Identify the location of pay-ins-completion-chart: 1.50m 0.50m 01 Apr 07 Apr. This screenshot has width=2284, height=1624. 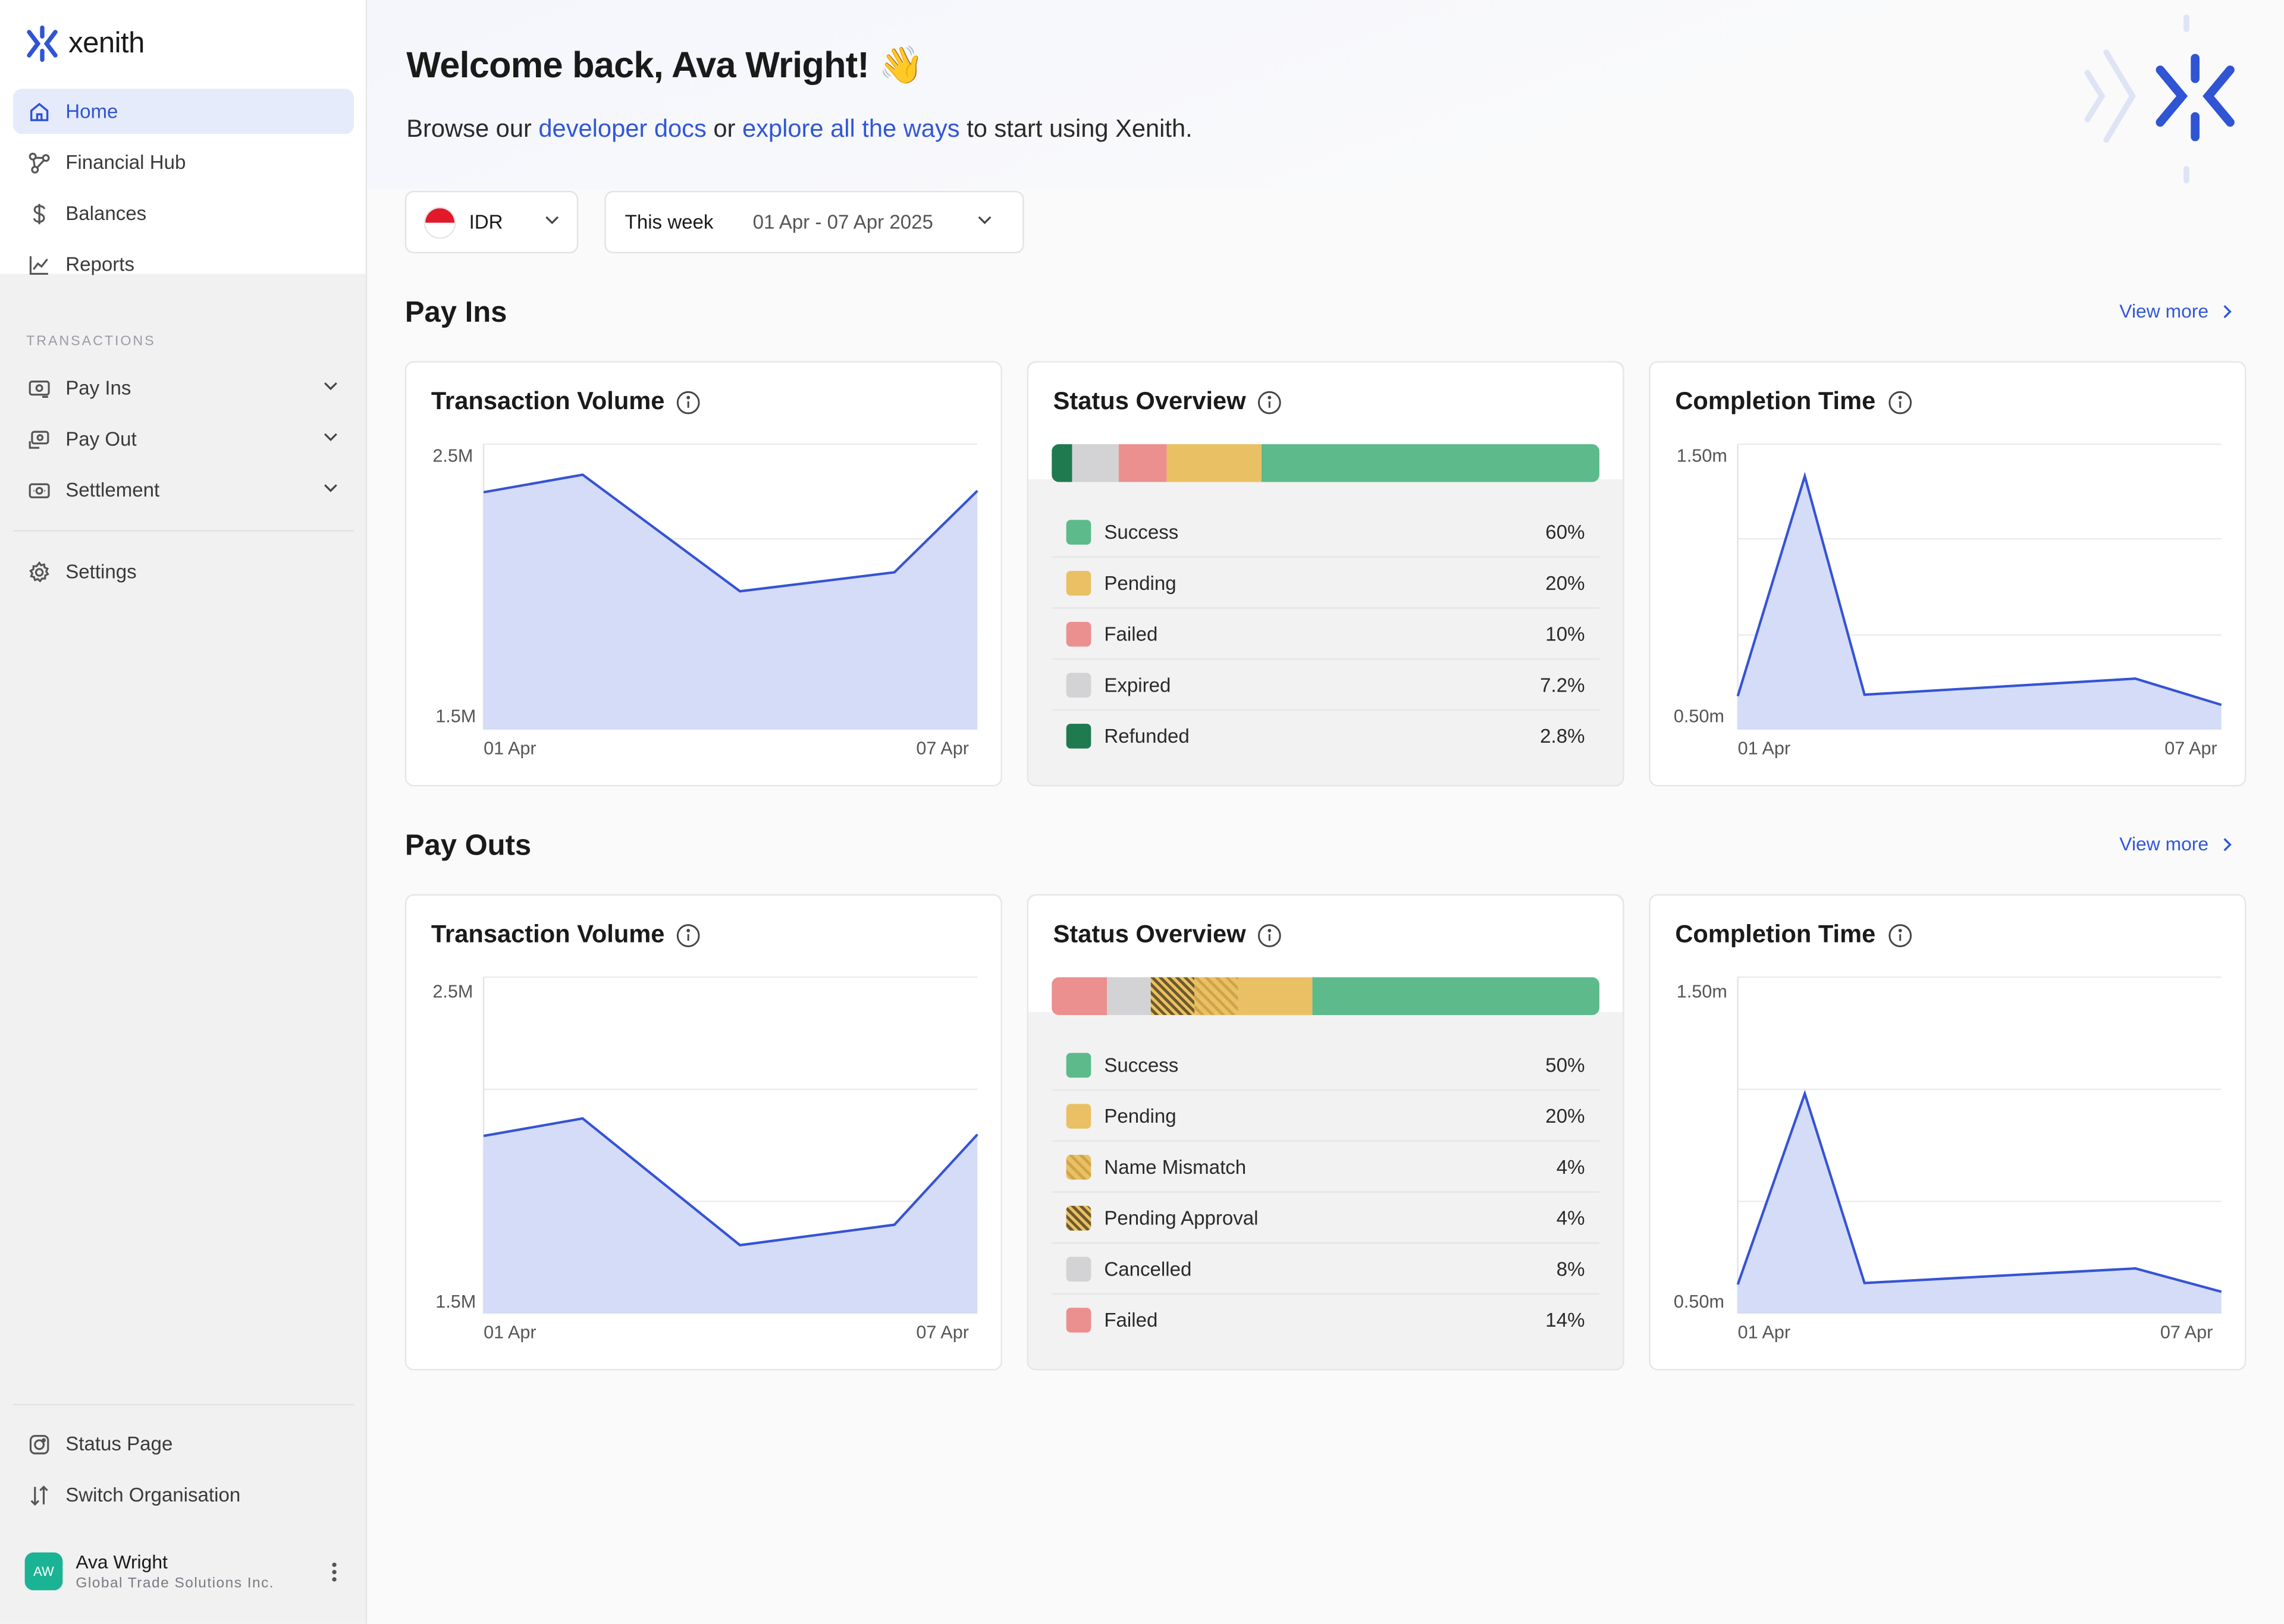
(1948, 601).